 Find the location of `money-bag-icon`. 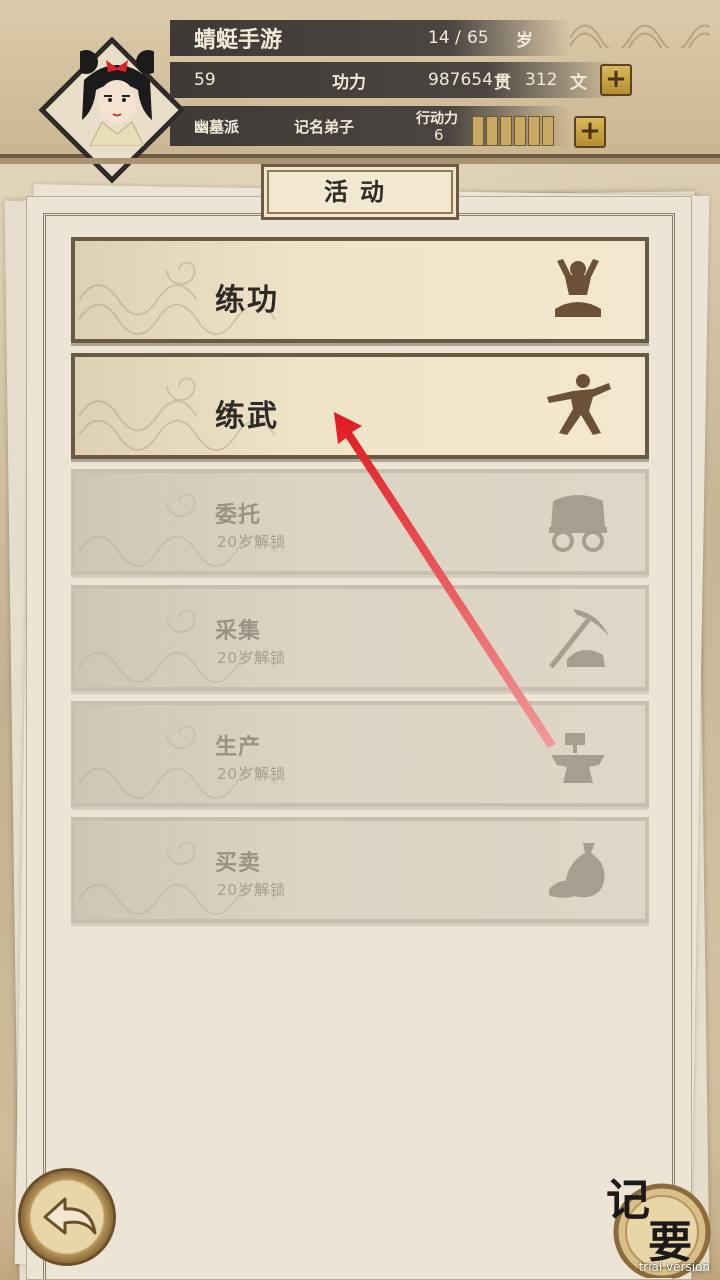

money-bag-icon is located at coordinates (577, 870).